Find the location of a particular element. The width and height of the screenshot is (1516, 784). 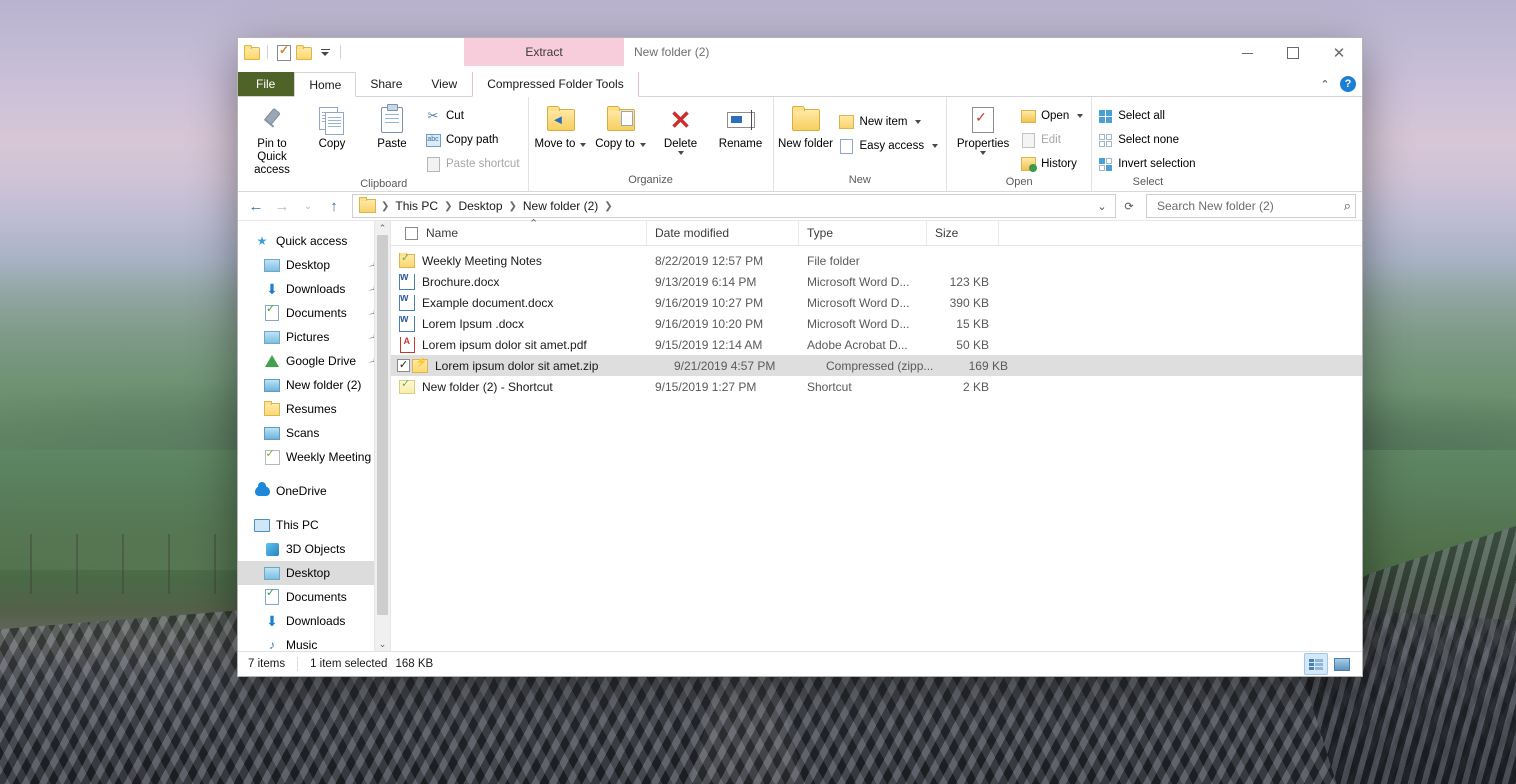

easy-access-button: Easy access is located at coordinates (890, 146).